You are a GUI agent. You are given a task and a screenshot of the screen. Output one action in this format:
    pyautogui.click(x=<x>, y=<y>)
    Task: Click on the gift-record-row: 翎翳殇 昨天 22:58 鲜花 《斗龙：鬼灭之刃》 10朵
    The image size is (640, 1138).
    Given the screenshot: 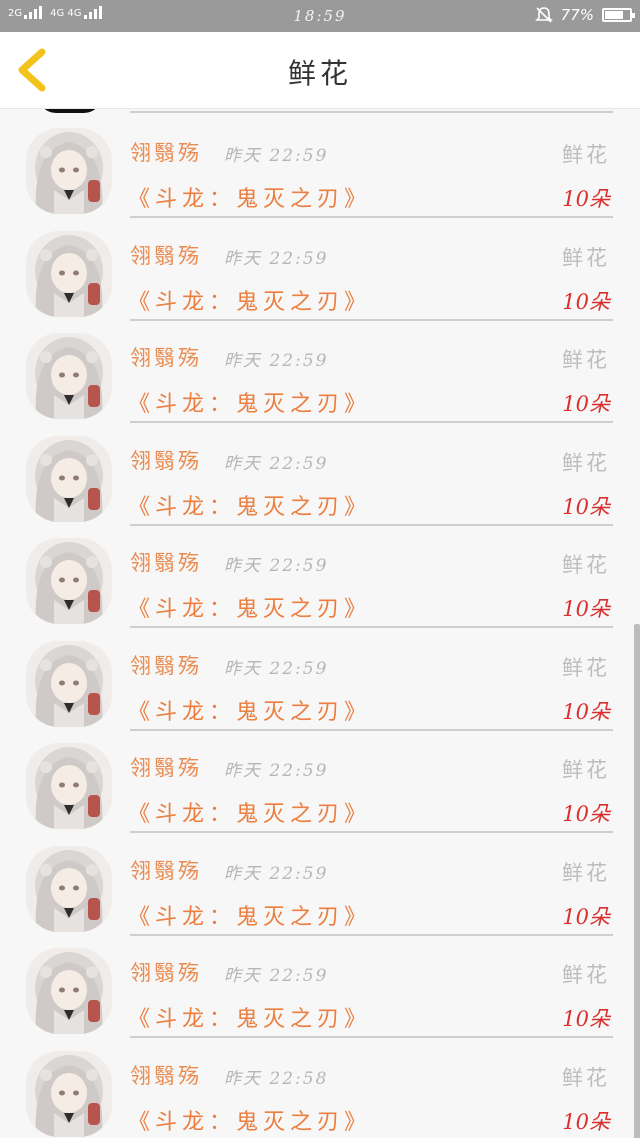 What is the action you would take?
    pyautogui.click(x=320, y=1087)
    